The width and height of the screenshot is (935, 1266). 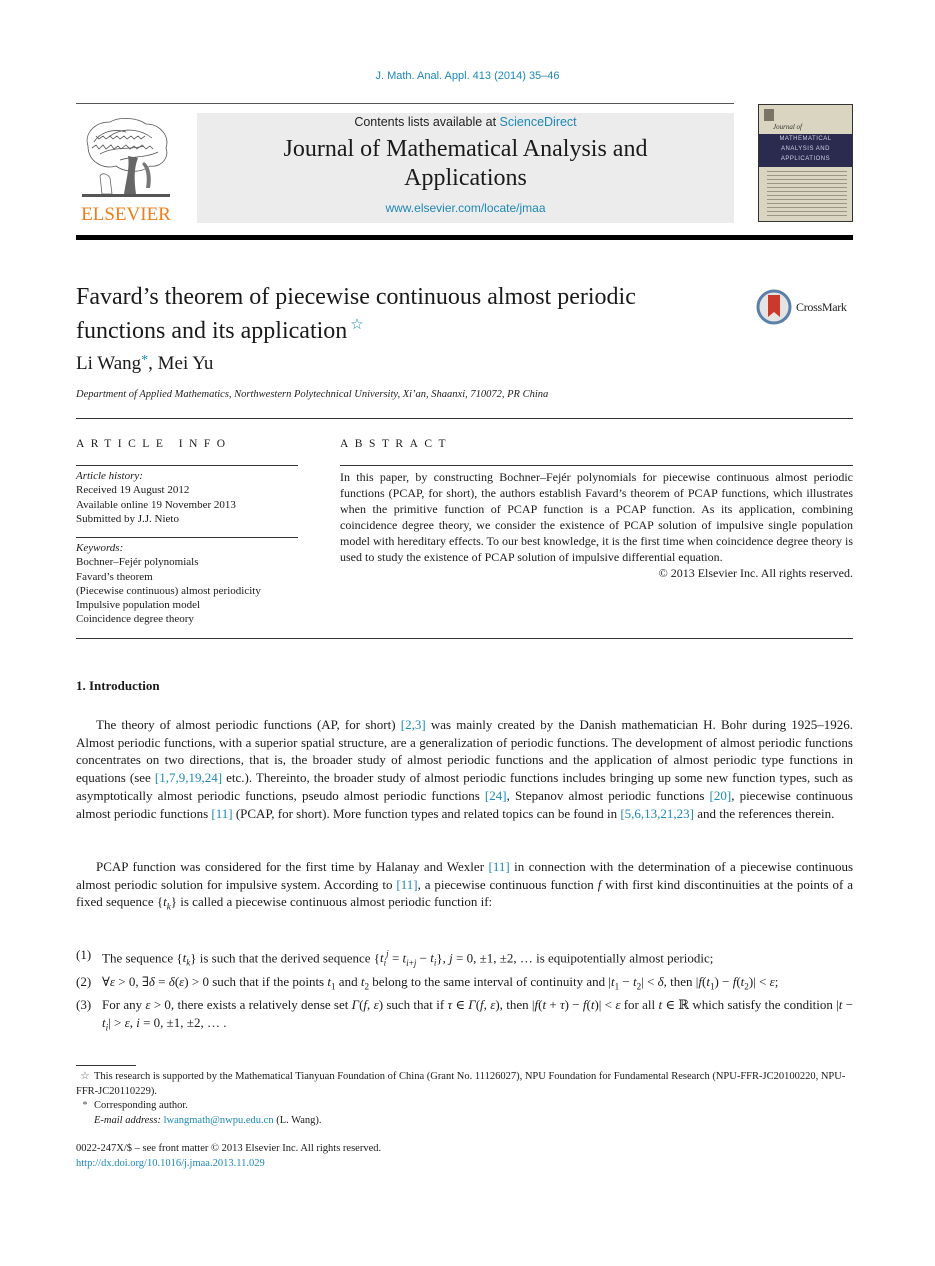 What do you see at coordinates (805, 139) in the screenshot?
I see `cover-band-line: MATHEMATICAL` at bounding box center [805, 139].